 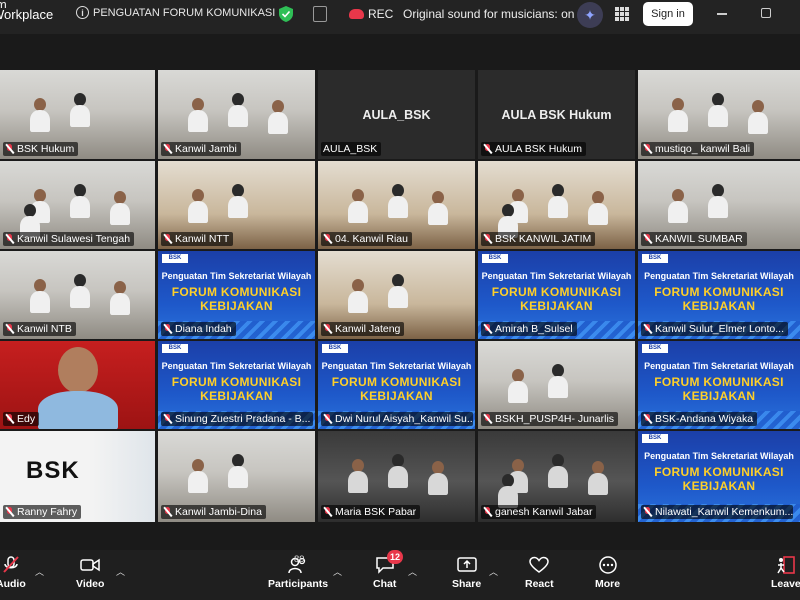 I want to click on cloud-record-icon, so click(x=356, y=14).